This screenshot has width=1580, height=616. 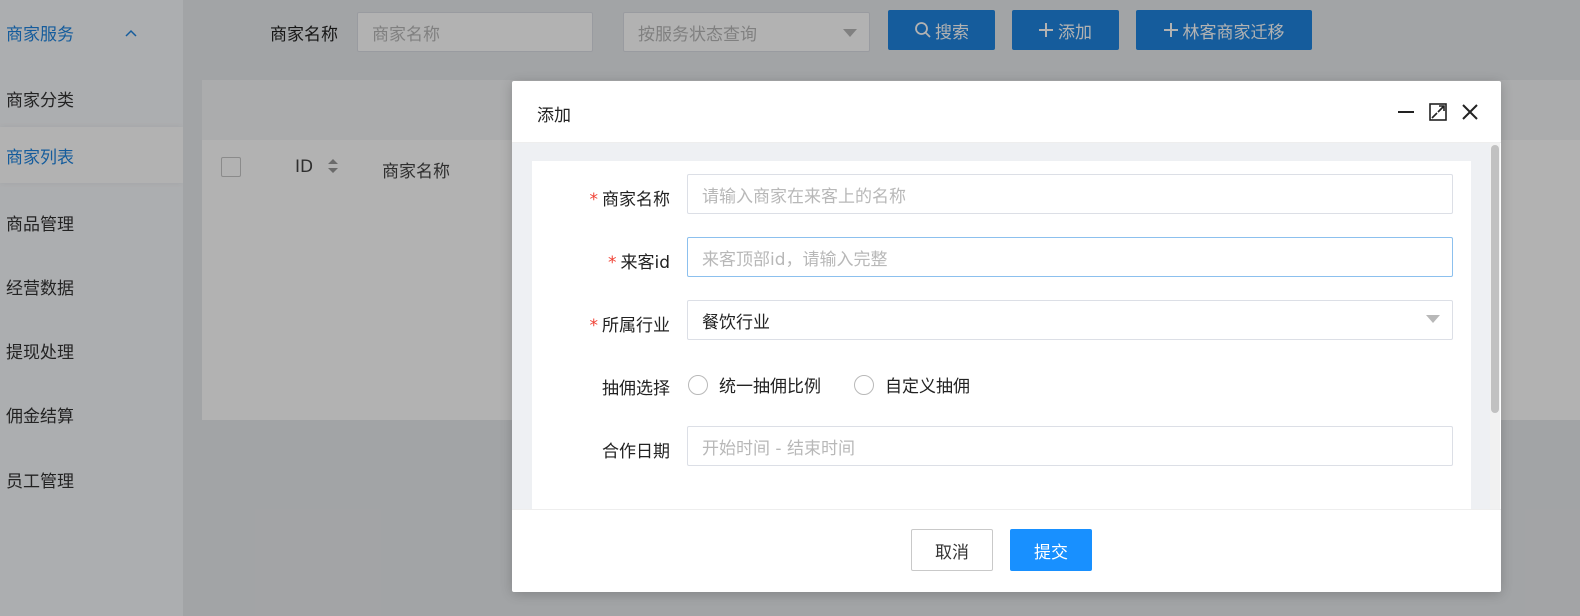 I want to click on industry-selected-value: 餐饮行业, so click(x=736, y=322).